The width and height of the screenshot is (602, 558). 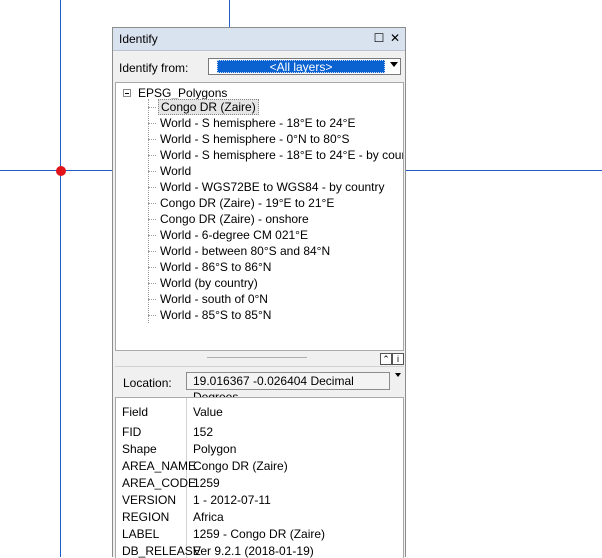 I want to click on table-row: DB_RELEASE Ver 9.2.1 (2018-01-19), so click(x=259, y=550).